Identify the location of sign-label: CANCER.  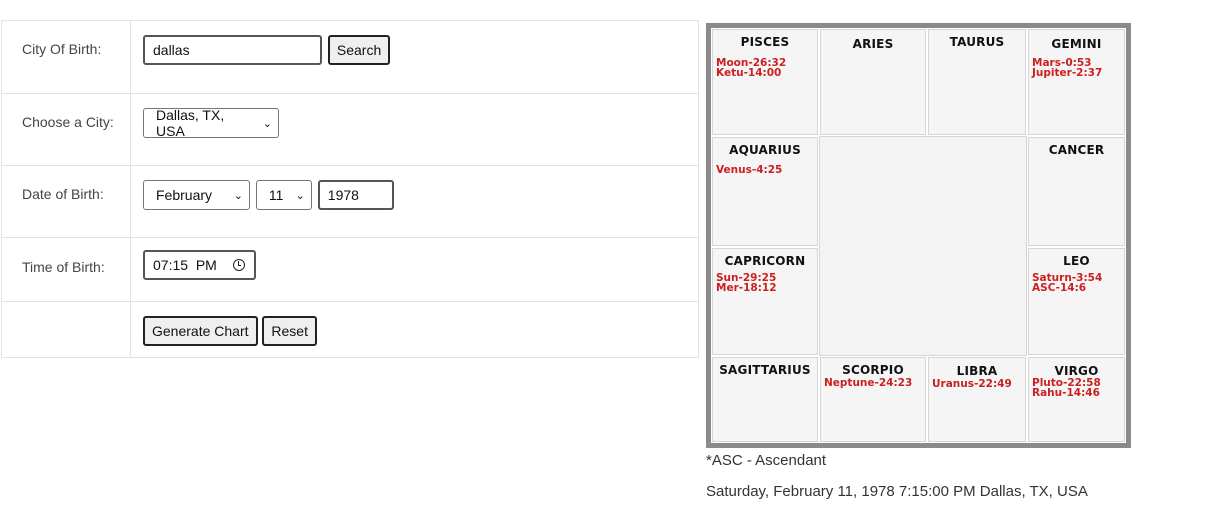
(1076, 150).